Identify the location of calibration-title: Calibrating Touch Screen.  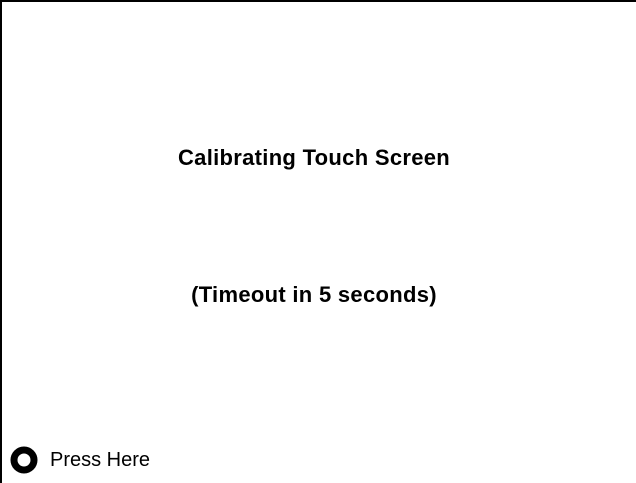
(314, 157).